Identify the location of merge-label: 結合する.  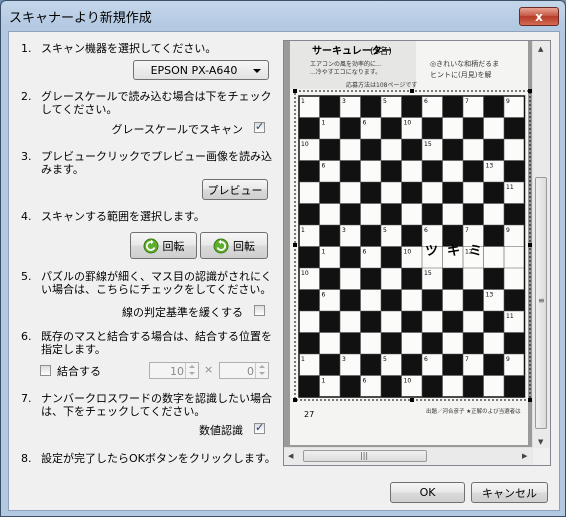
(79, 371).